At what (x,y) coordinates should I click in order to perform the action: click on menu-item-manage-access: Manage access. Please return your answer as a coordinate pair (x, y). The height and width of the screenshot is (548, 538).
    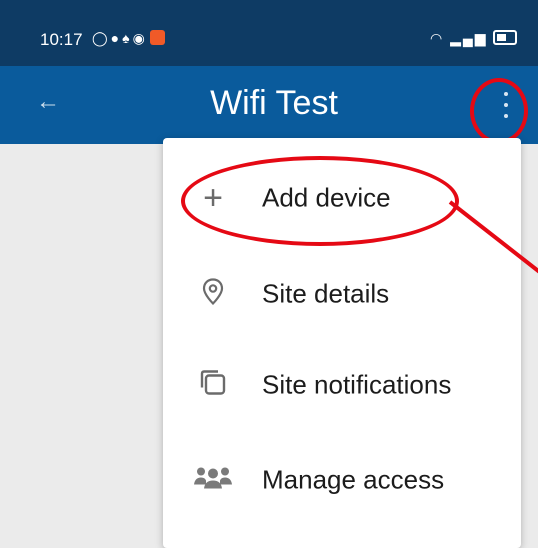
    Looking at the image, I should click on (342, 480).